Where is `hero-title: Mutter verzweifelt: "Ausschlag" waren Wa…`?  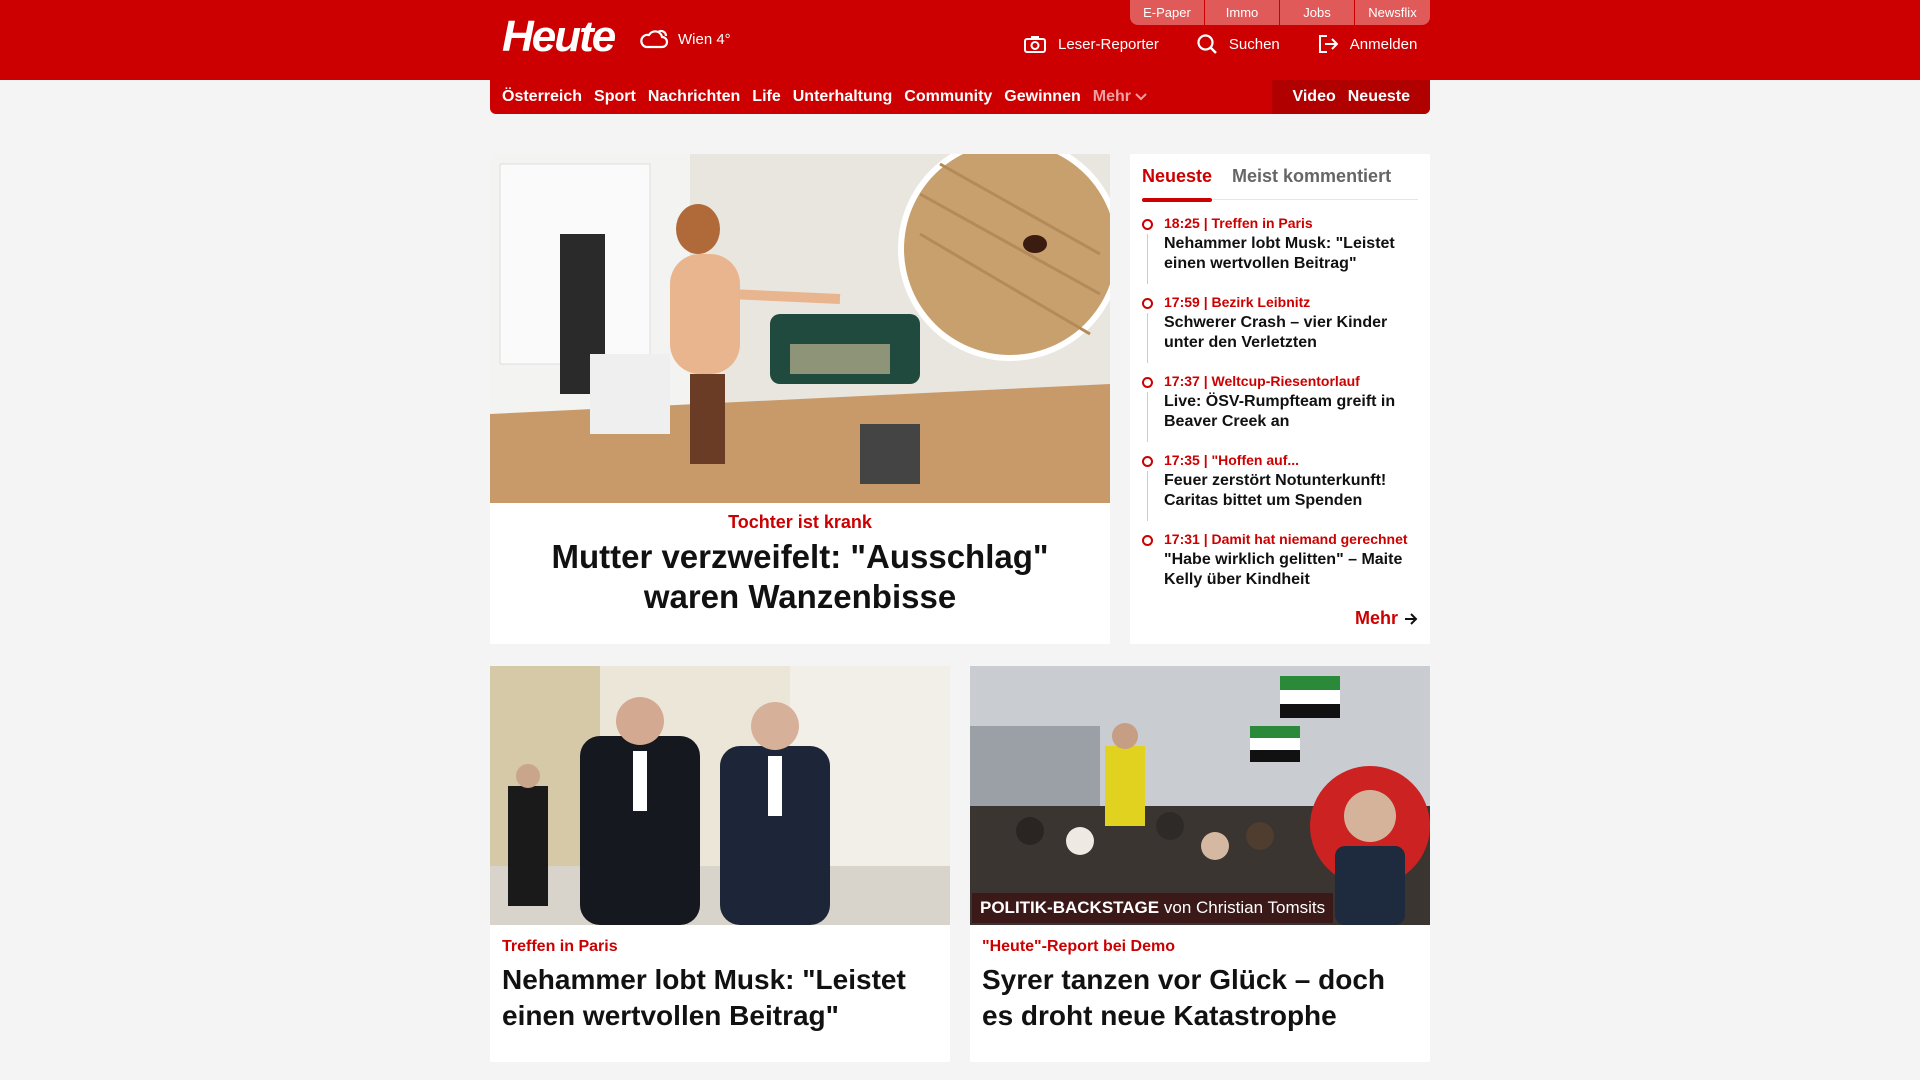
hero-title: Mutter verzweifelt: "Ausschlag" waren Wa… is located at coordinates (800, 577).